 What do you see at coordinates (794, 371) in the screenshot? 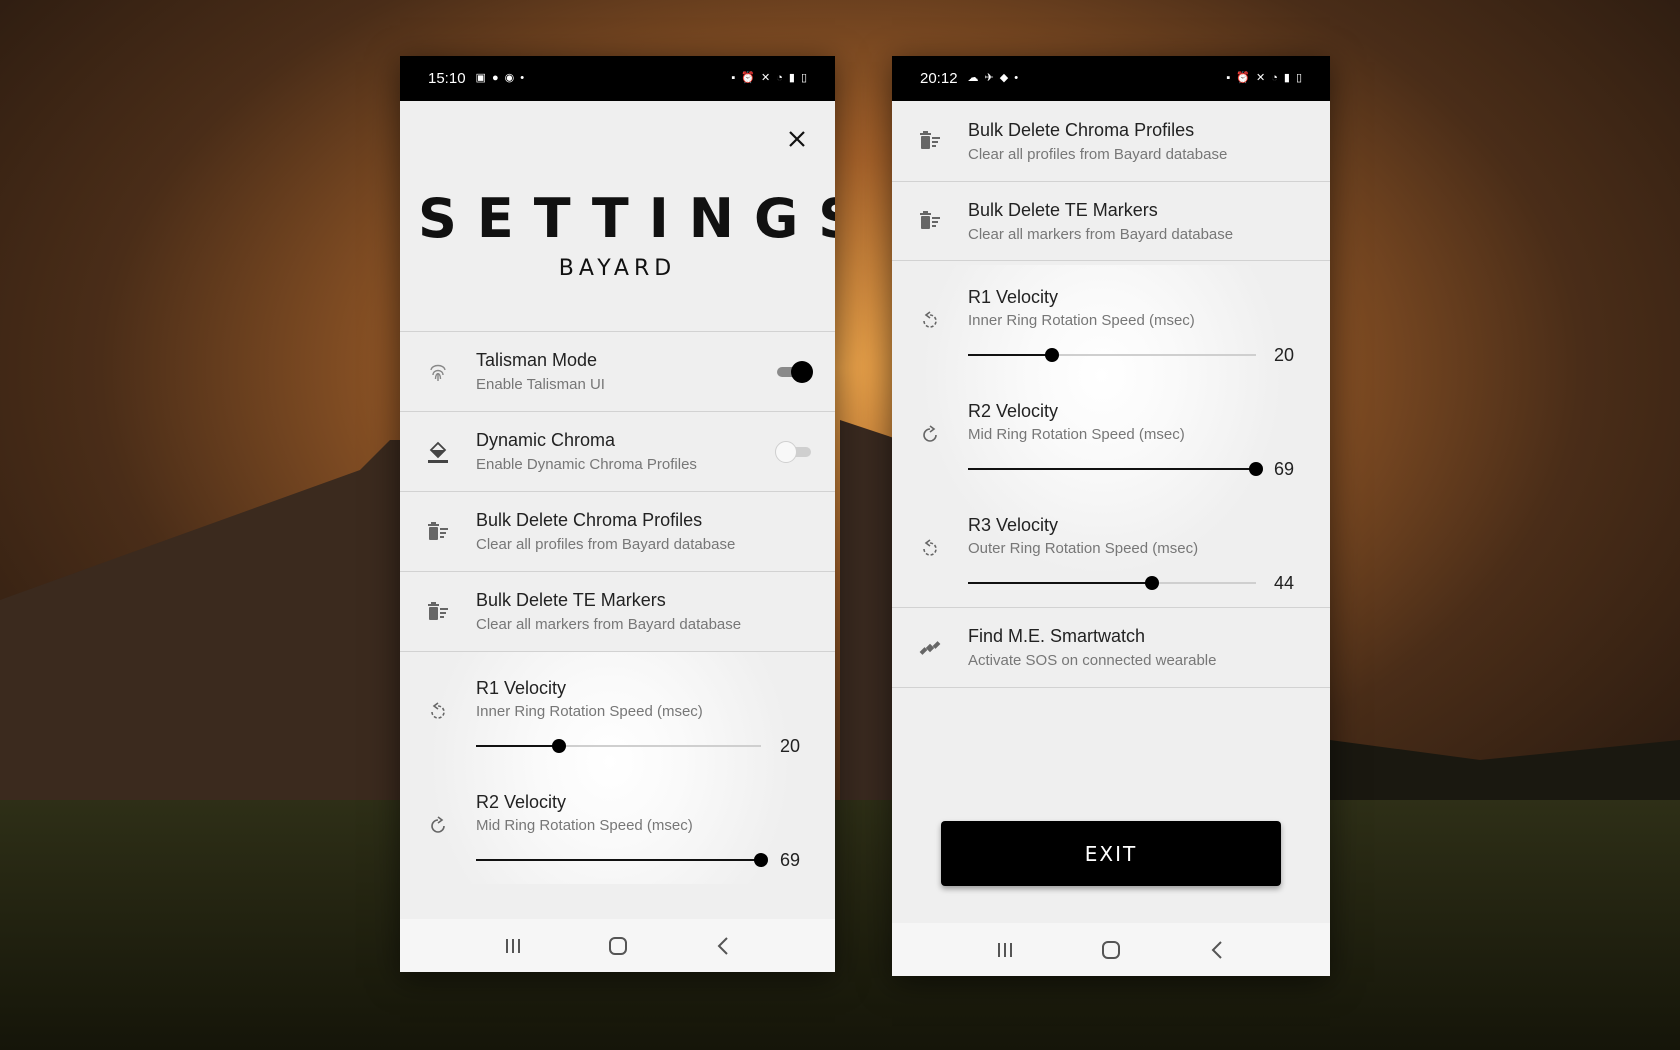
I see `talisman-mode-toggle` at bounding box center [794, 371].